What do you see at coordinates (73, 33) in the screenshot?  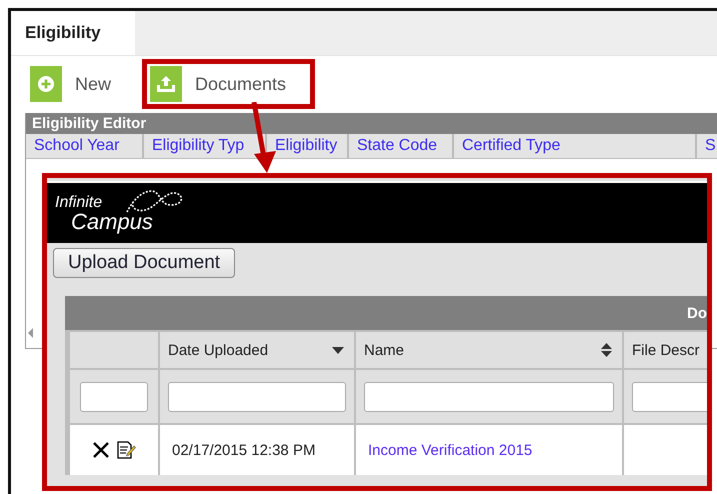 I see `tab: Eligibility` at bounding box center [73, 33].